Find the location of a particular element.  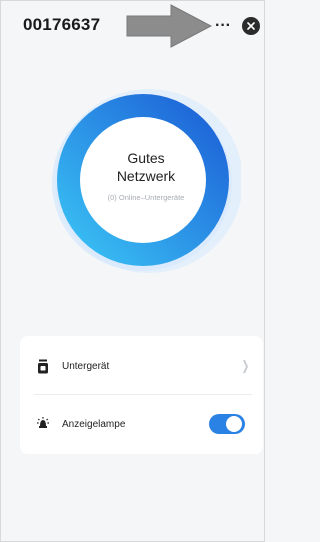

indicator-lamp-row: Anzeigelampe is located at coordinates (141, 424).